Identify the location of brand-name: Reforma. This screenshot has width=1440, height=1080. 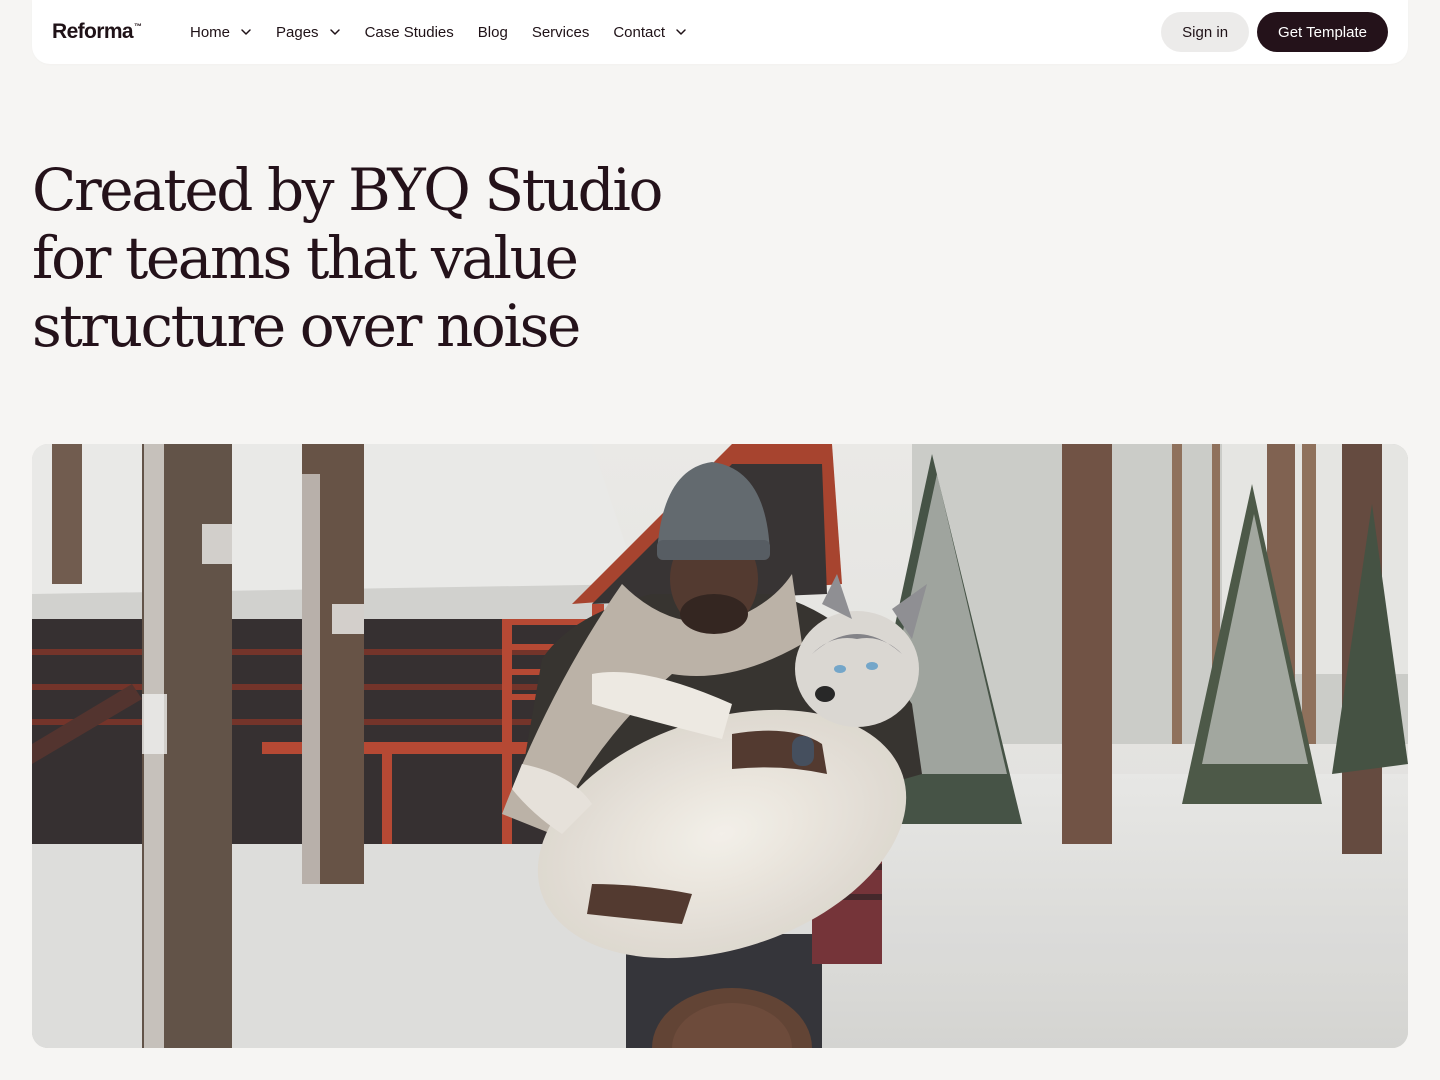
(93, 31).